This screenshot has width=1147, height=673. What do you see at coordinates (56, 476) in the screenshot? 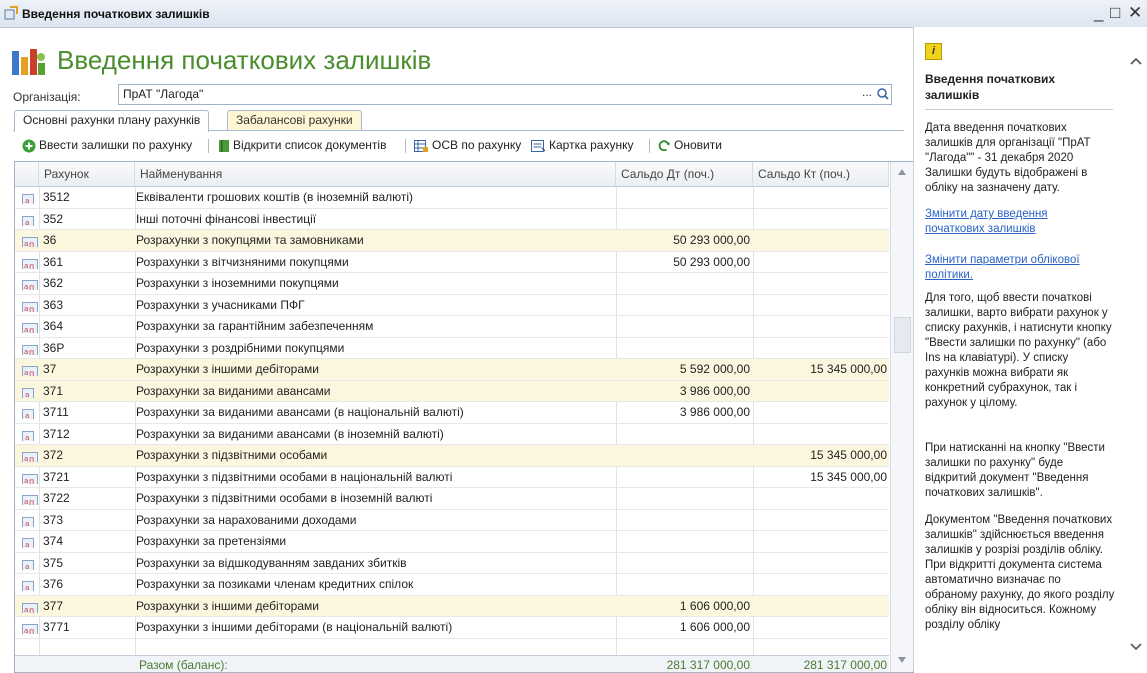
I see `cell-account: 3721` at bounding box center [56, 476].